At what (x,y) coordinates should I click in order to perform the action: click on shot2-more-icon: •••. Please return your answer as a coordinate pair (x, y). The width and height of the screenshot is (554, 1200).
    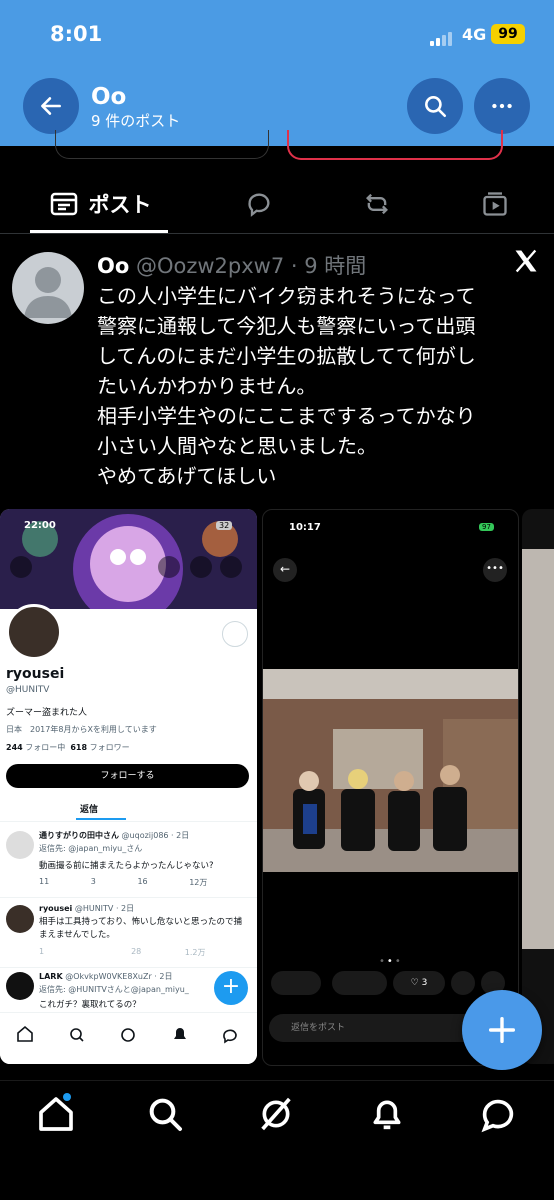
    Looking at the image, I should click on (495, 570).